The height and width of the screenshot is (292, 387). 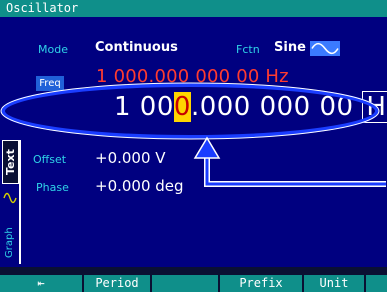 I want to click on back-softkey: ⇤, so click(x=42, y=283).